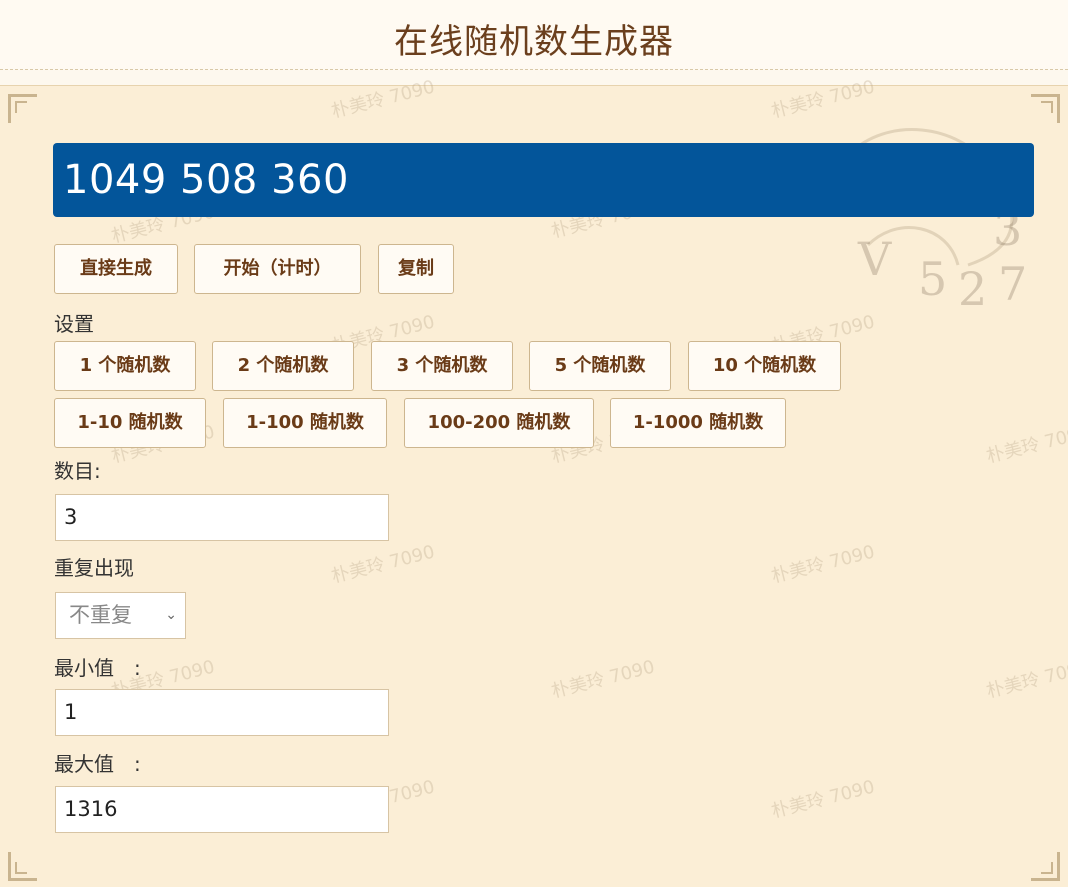 The image size is (1068, 887). Describe the element at coordinates (22, 866) in the screenshot. I see `corner-ornament-bottom-left` at that location.